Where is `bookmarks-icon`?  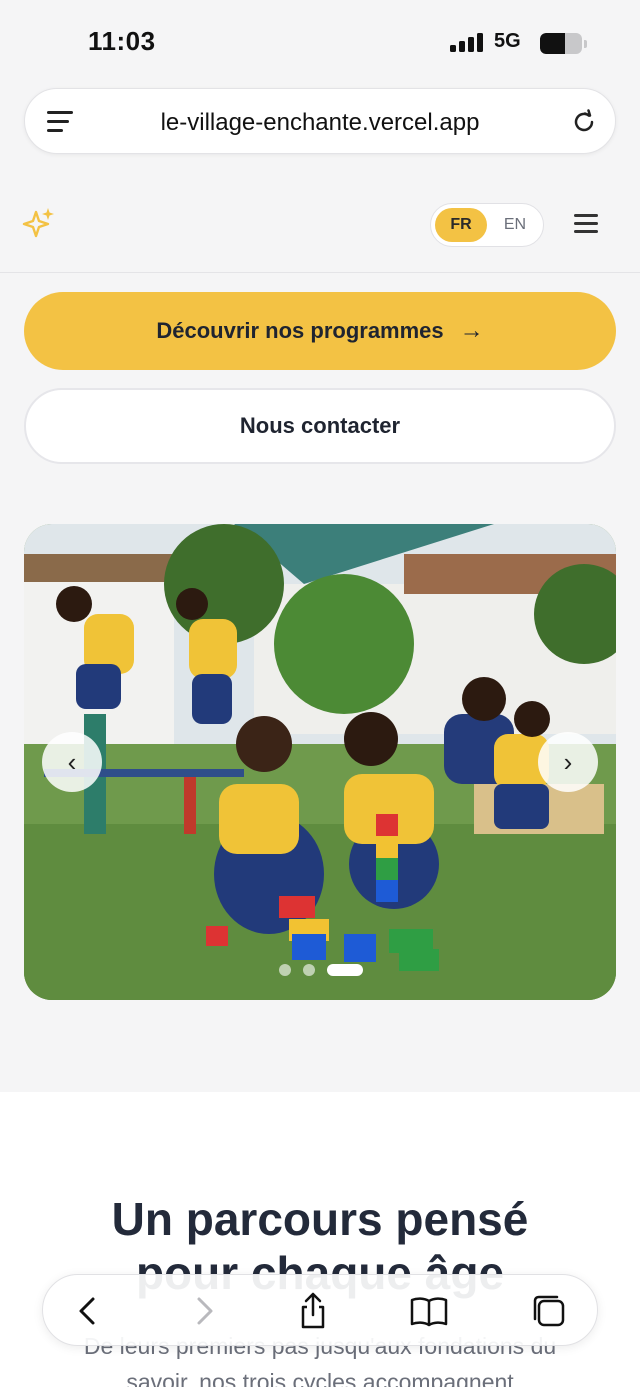
bookmarks-icon is located at coordinates (429, 1311).